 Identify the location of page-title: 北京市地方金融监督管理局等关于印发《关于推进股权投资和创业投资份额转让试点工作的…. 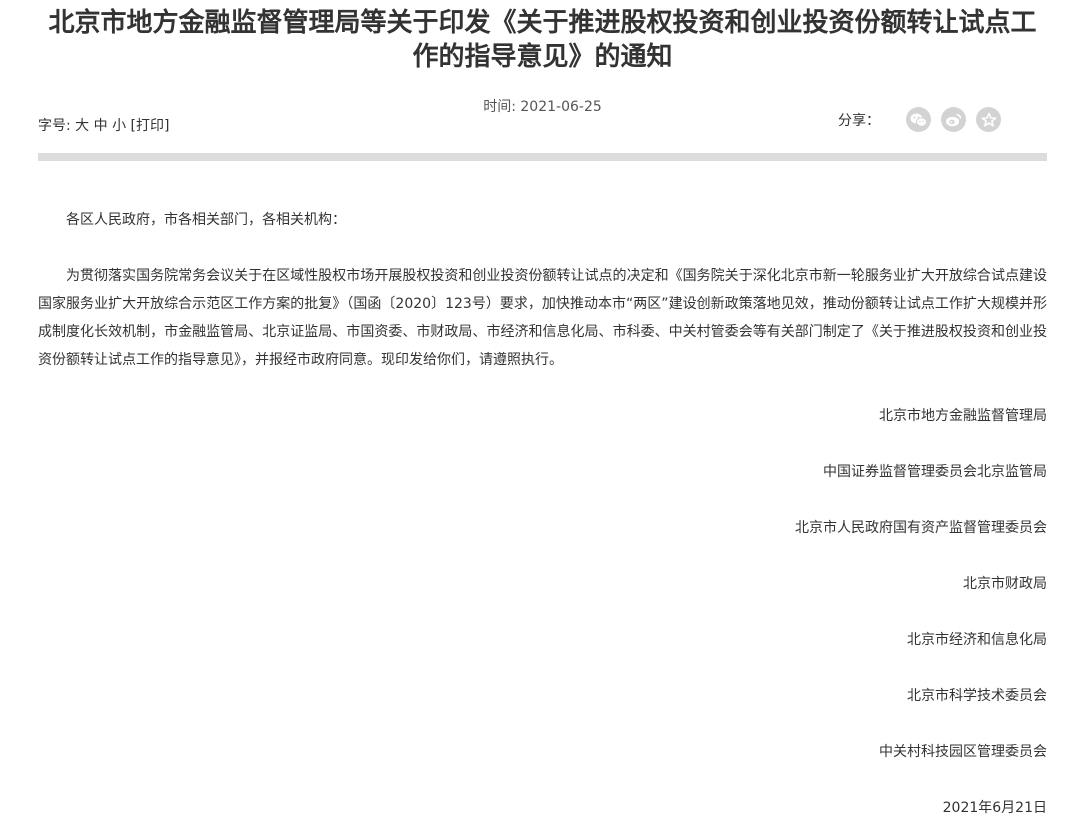
(542, 40).